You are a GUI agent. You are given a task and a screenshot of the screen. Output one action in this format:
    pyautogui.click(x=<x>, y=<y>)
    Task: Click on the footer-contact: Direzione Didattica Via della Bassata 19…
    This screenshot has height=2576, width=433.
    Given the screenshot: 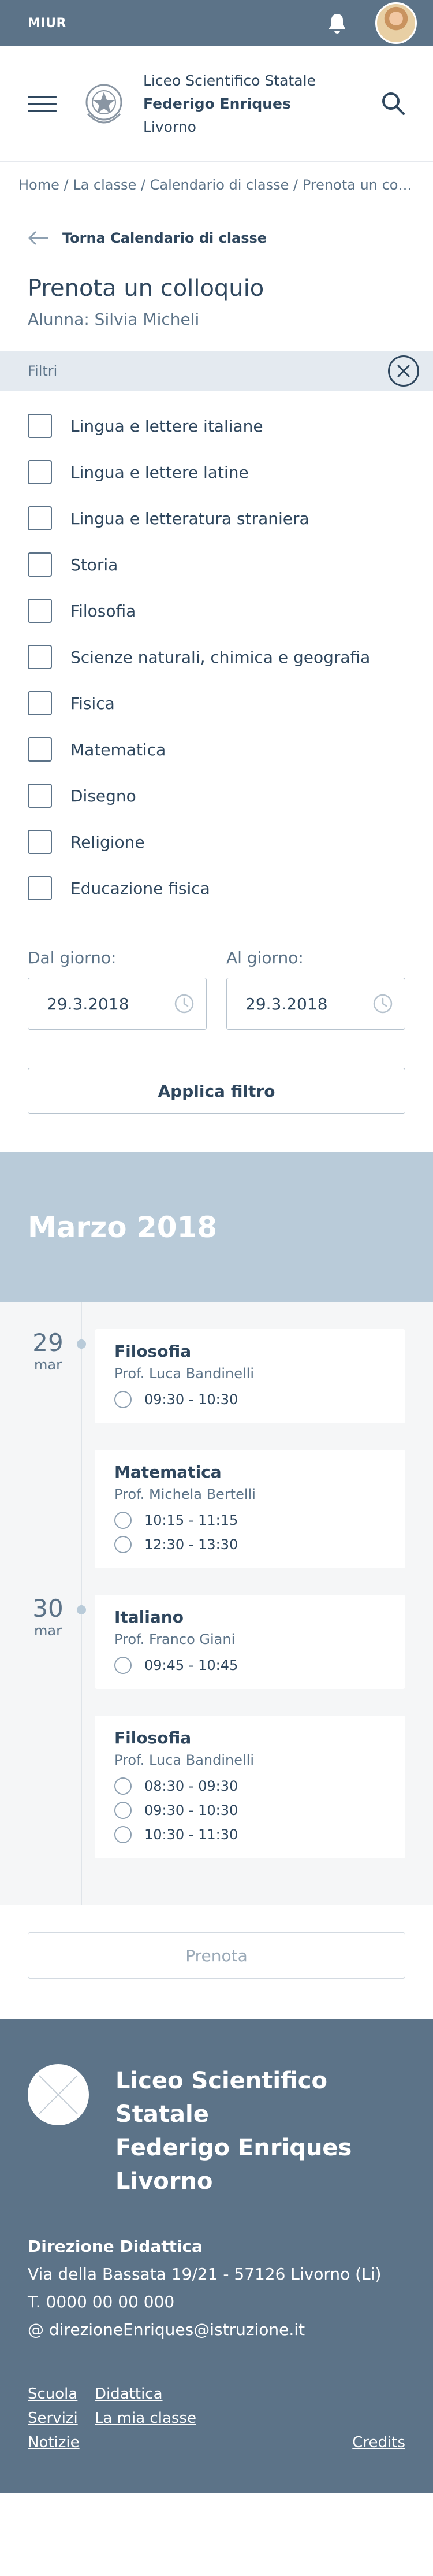 What is the action you would take?
    pyautogui.click(x=216, y=2288)
    